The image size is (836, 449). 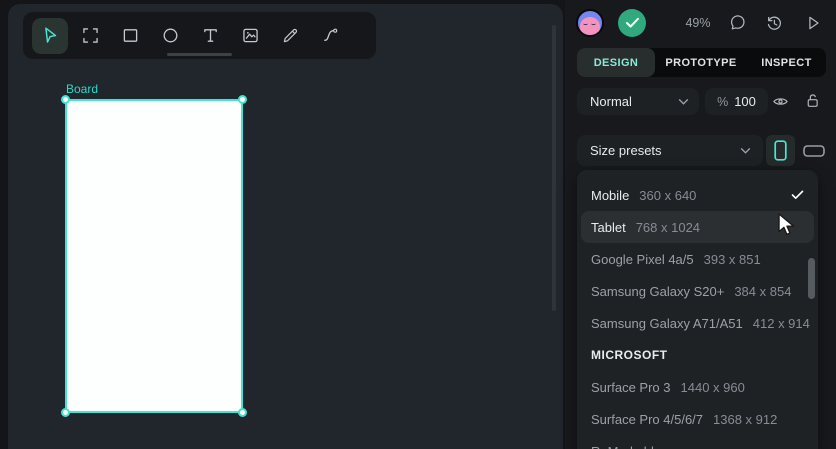 What do you see at coordinates (554, 168) in the screenshot?
I see `canvas-vertical-scrollbar` at bounding box center [554, 168].